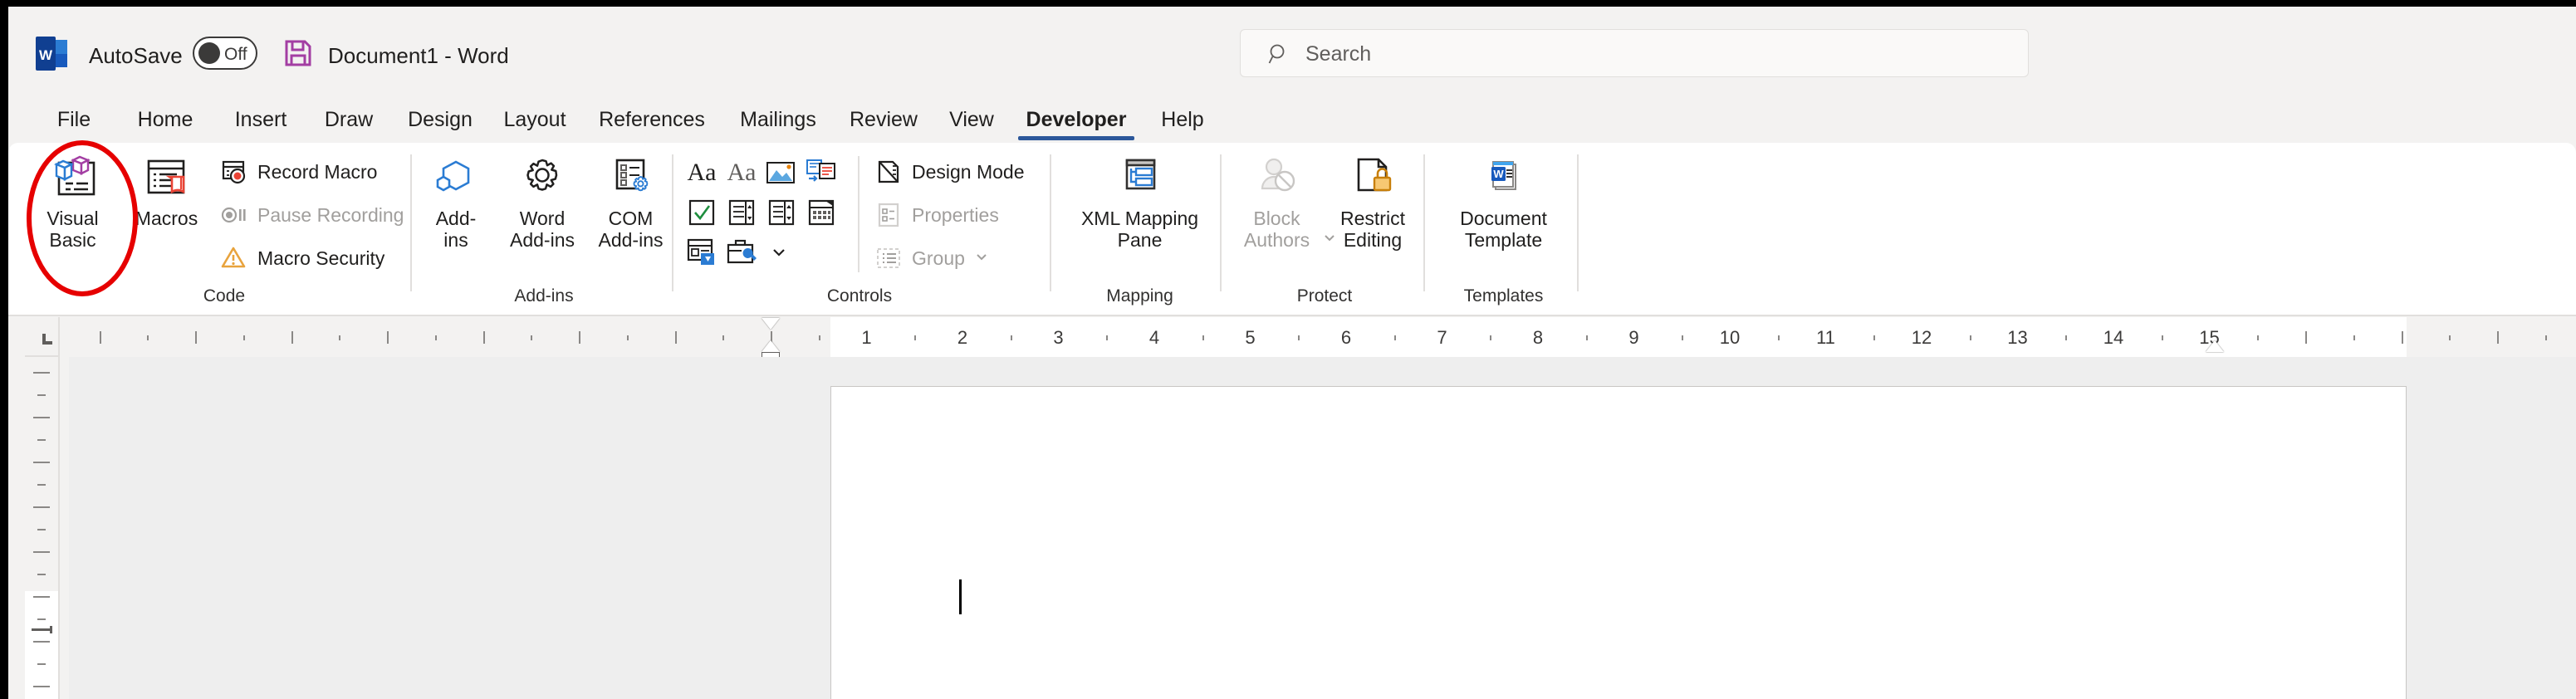 Image resolution: width=2576 pixels, height=699 pixels. I want to click on ruler-divider-vertical, so click(59, 508).